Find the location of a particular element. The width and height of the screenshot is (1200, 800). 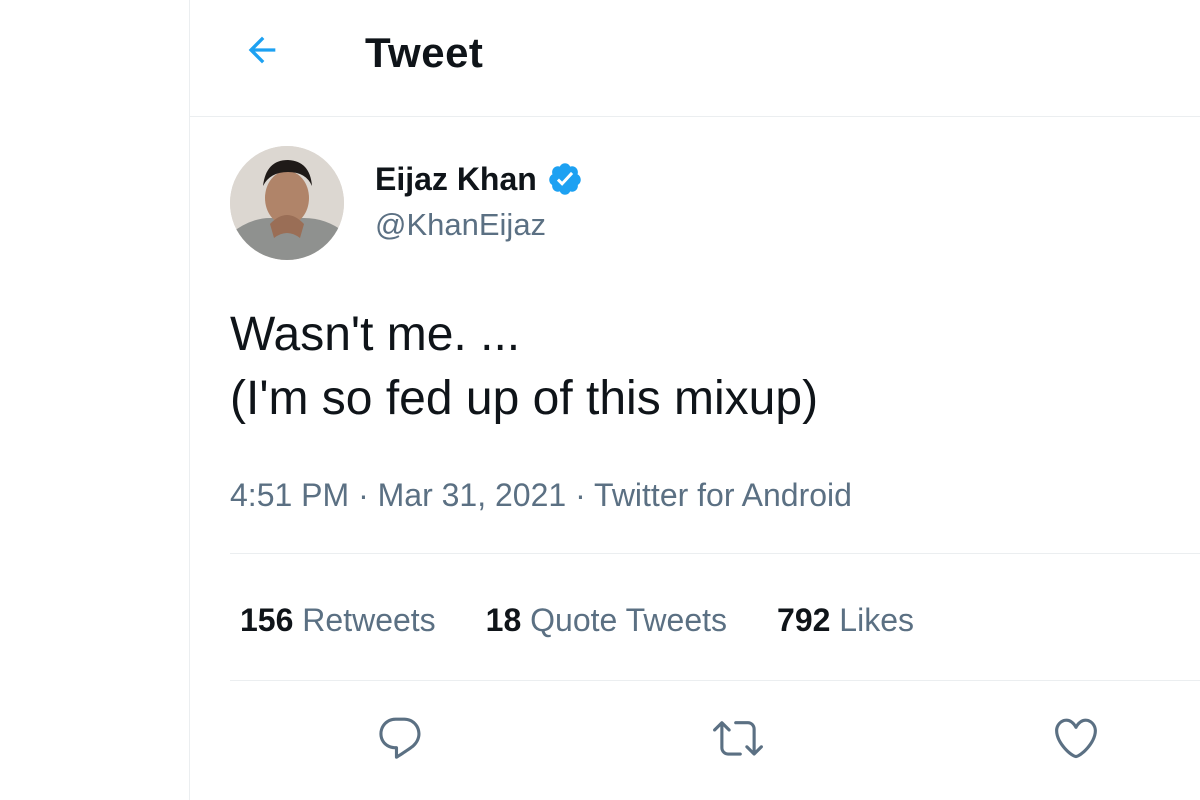

page-title: Tweet is located at coordinates (424, 52).